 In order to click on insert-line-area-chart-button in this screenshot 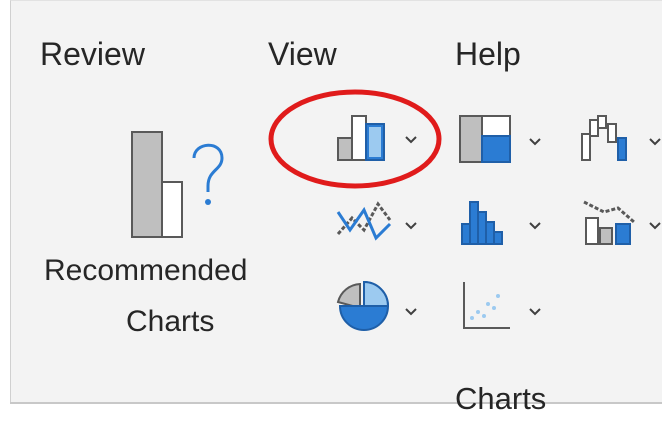, I will do `click(382, 222)`.